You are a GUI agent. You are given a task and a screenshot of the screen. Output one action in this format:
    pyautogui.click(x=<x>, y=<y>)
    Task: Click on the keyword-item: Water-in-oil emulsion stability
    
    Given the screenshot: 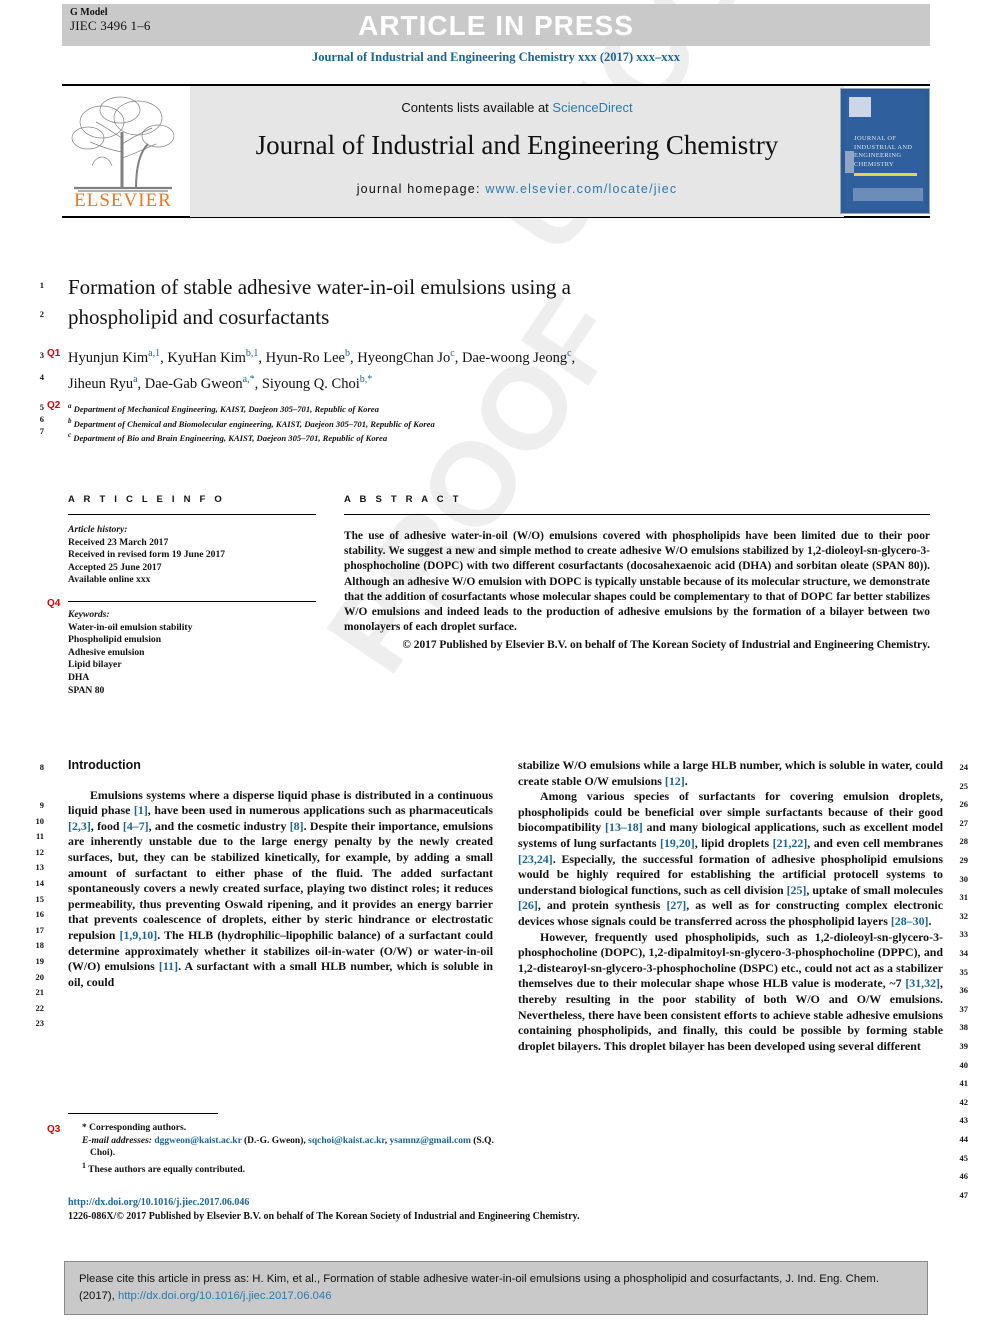 What is the action you would take?
    pyautogui.click(x=130, y=627)
    